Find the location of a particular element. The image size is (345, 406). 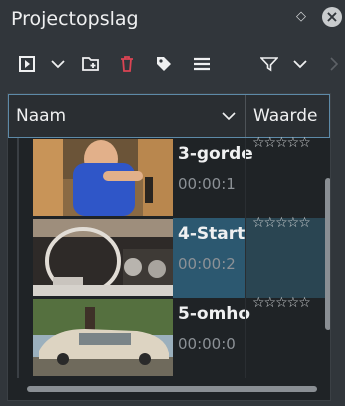

dock-titlebar: Projectopslag ◇ × is located at coordinates (172, 20).